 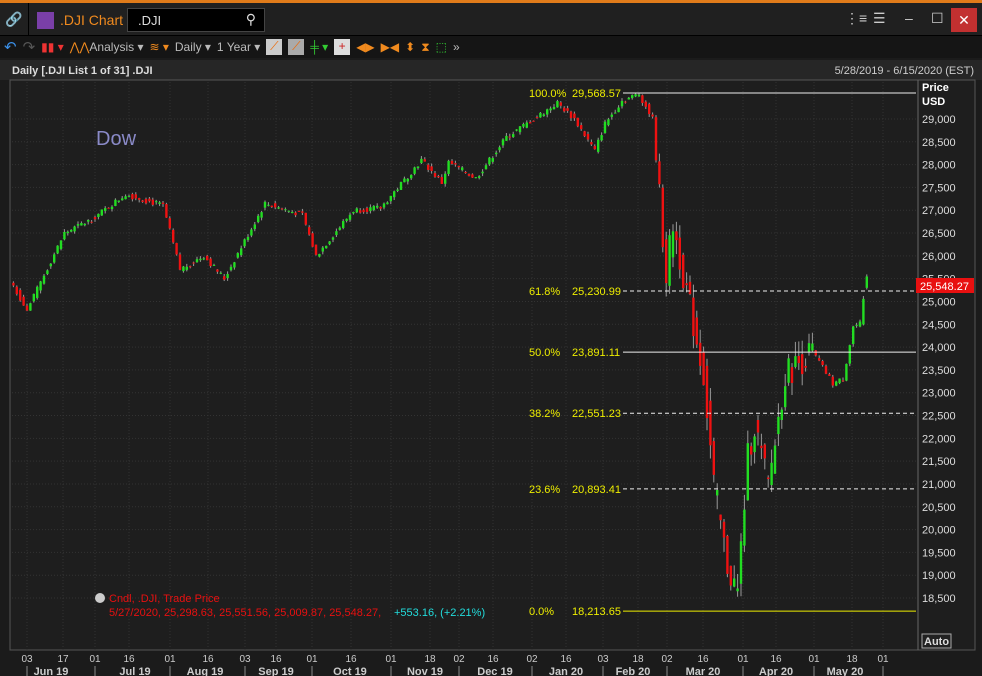 I want to click on month-label: Apr 20, so click(x=776, y=671).